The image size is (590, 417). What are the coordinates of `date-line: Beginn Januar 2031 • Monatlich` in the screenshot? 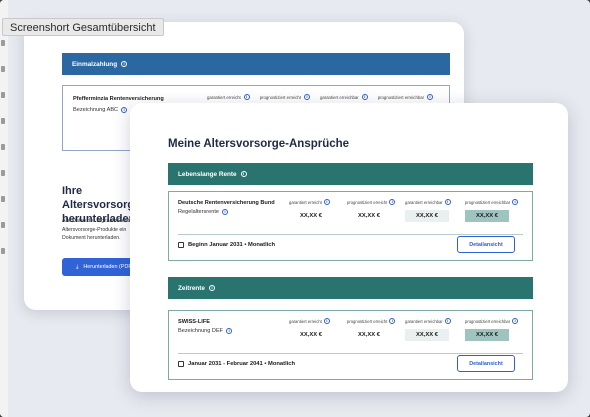 It's located at (226, 245).